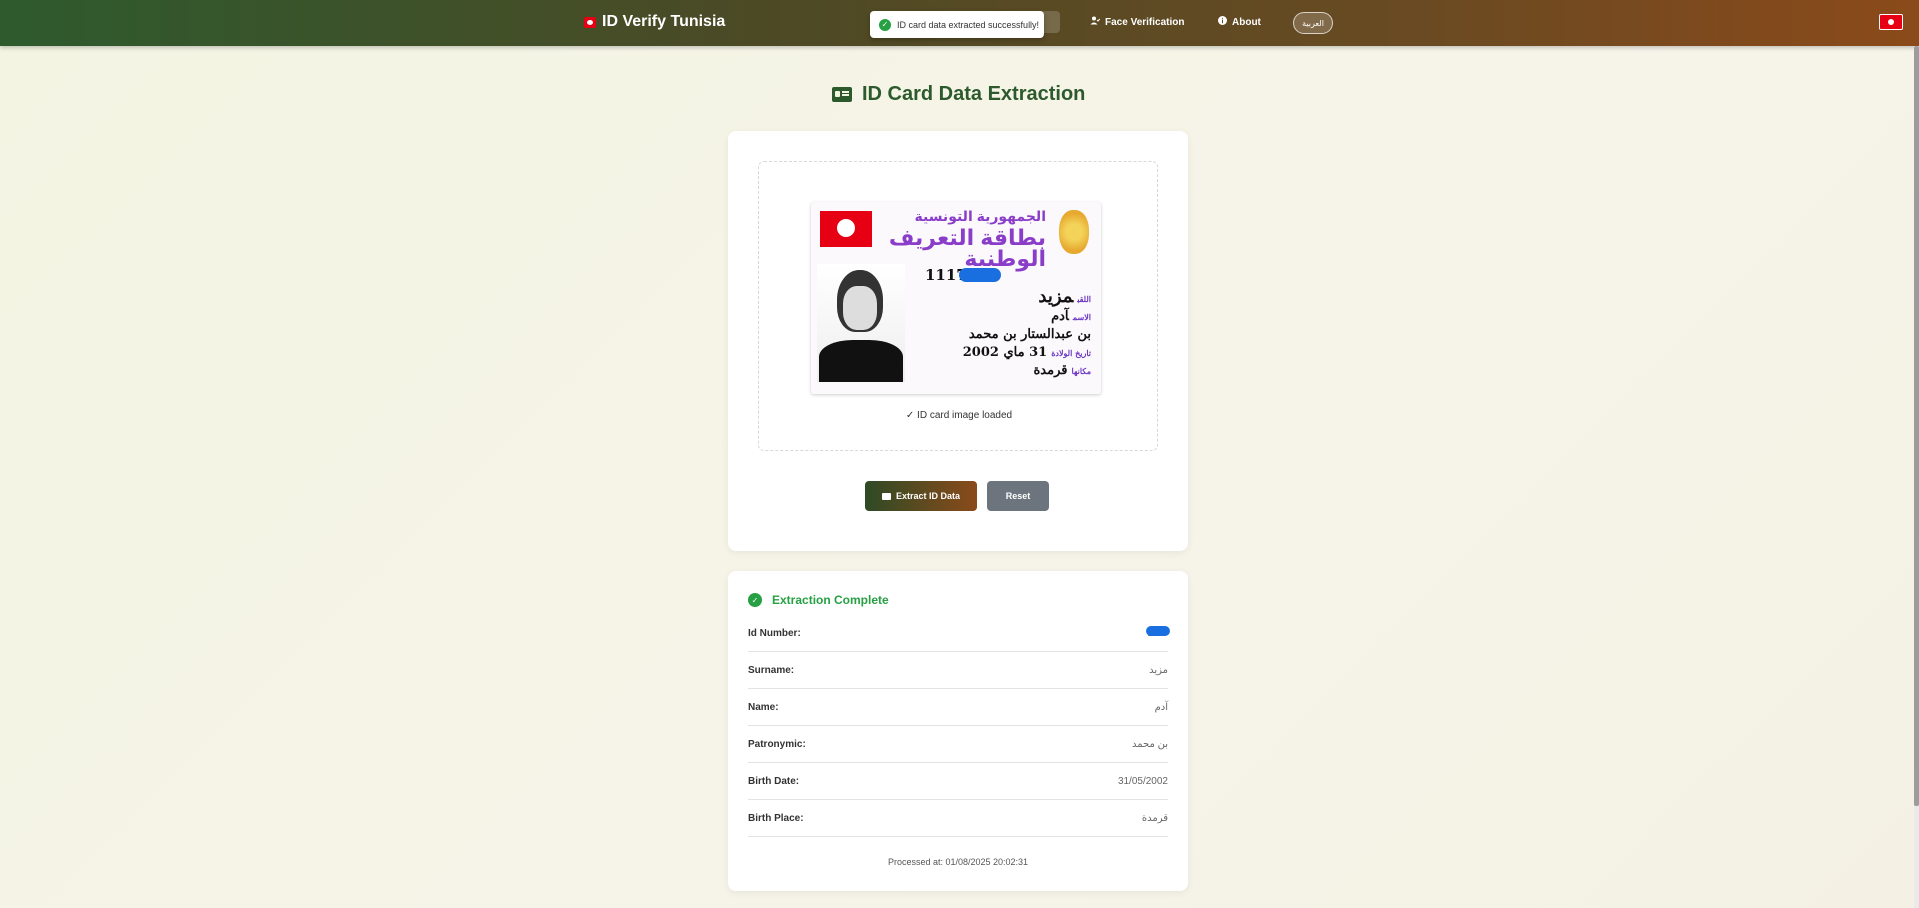 The image size is (1919, 908). I want to click on nav-item-label: Face Verification, so click(1145, 22).